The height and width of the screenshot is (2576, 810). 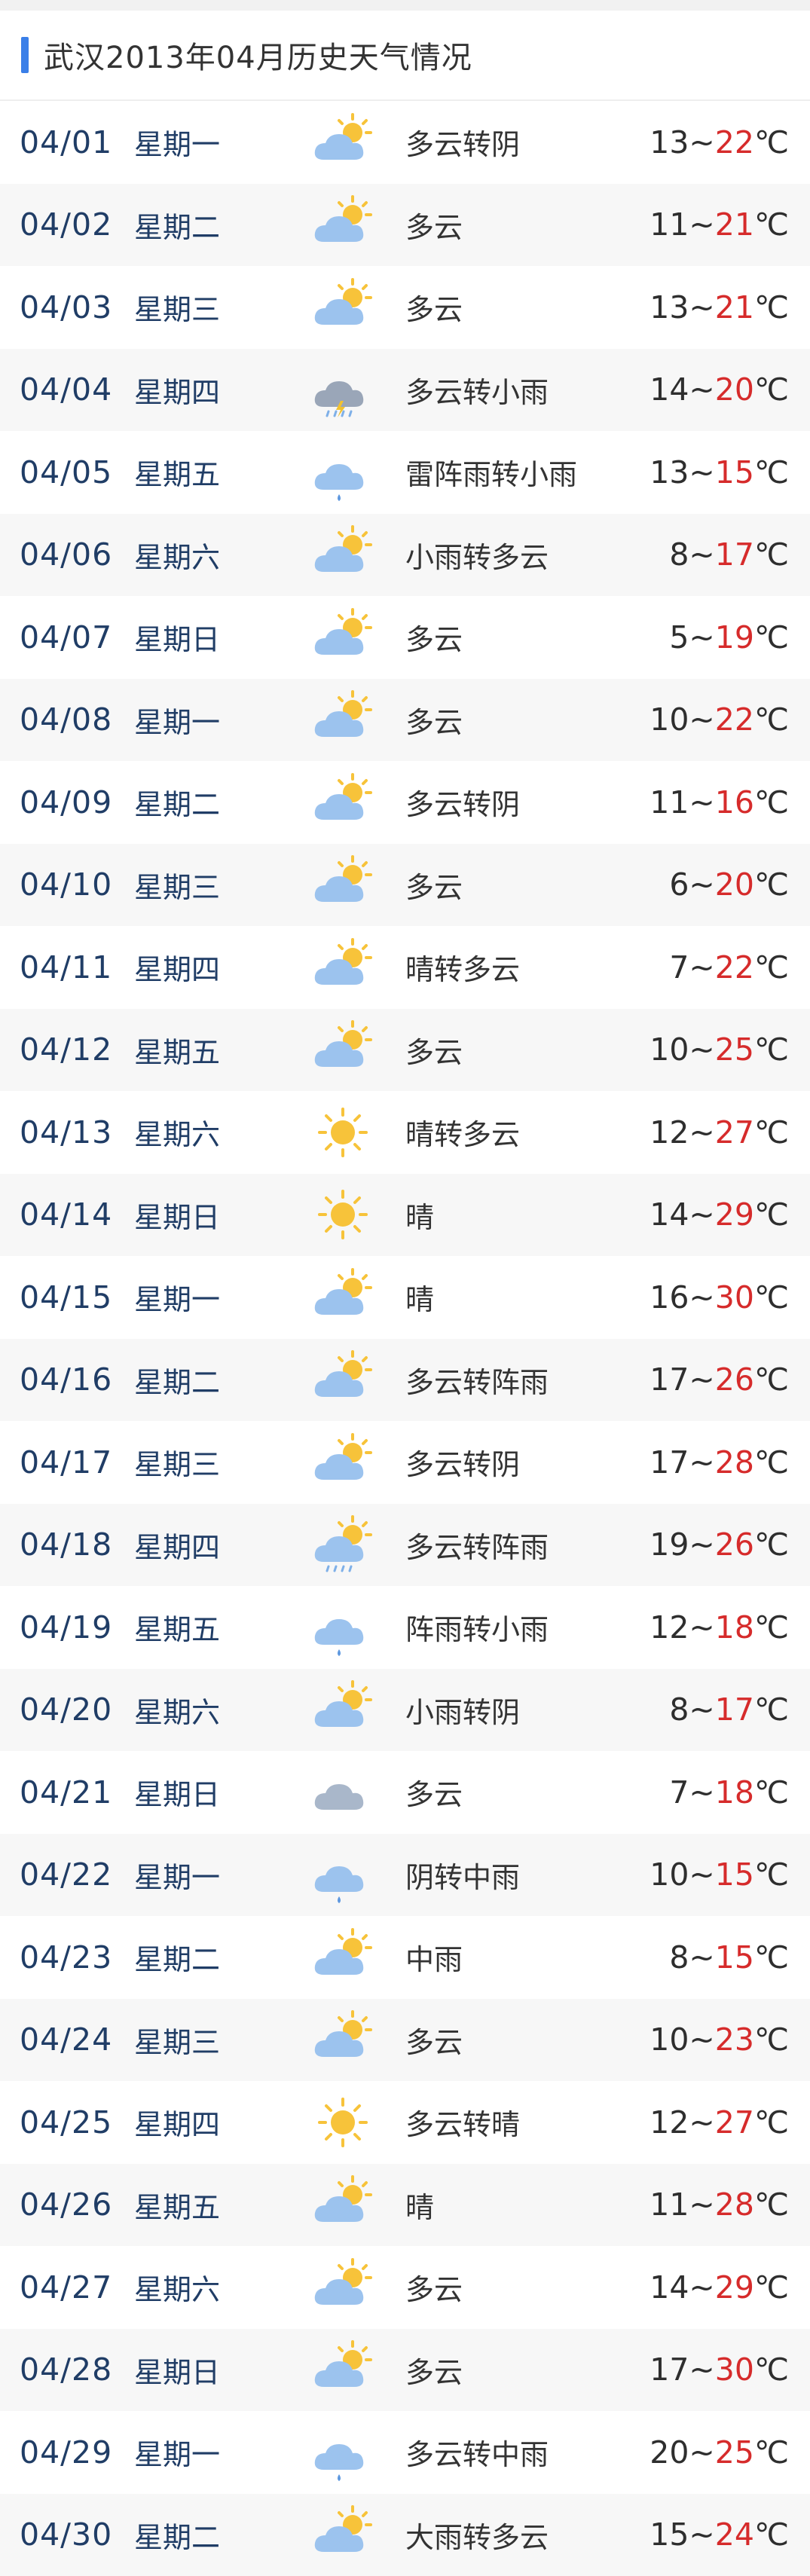 What do you see at coordinates (719, 1874) in the screenshot?
I see `temperature-range: 10~15℃` at bounding box center [719, 1874].